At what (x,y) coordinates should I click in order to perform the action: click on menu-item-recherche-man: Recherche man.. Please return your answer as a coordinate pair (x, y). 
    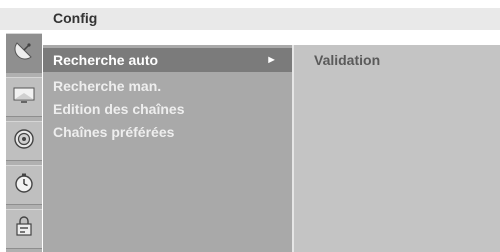
    Looking at the image, I should click on (167, 86).